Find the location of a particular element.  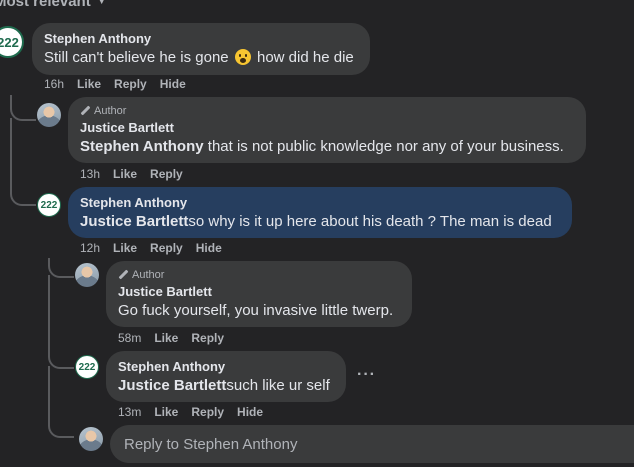

comment-time: 13h is located at coordinates (90, 174).